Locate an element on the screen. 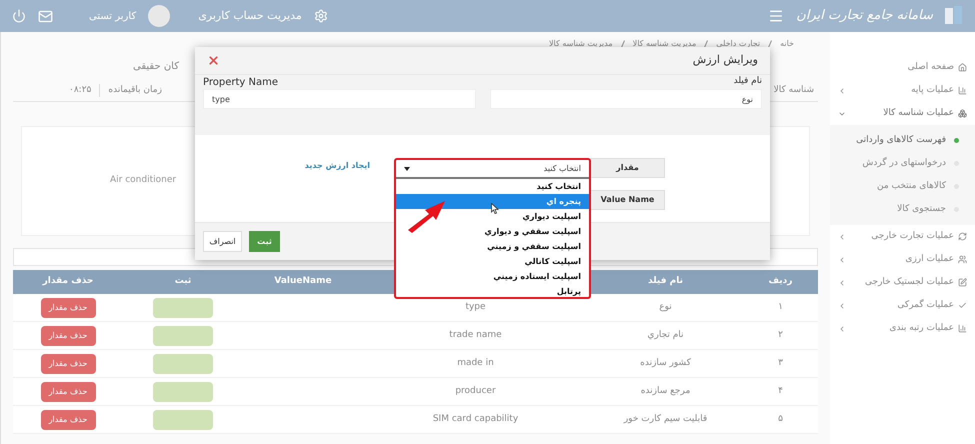  field-name-input: نوع is located at coordinates (626, 99).